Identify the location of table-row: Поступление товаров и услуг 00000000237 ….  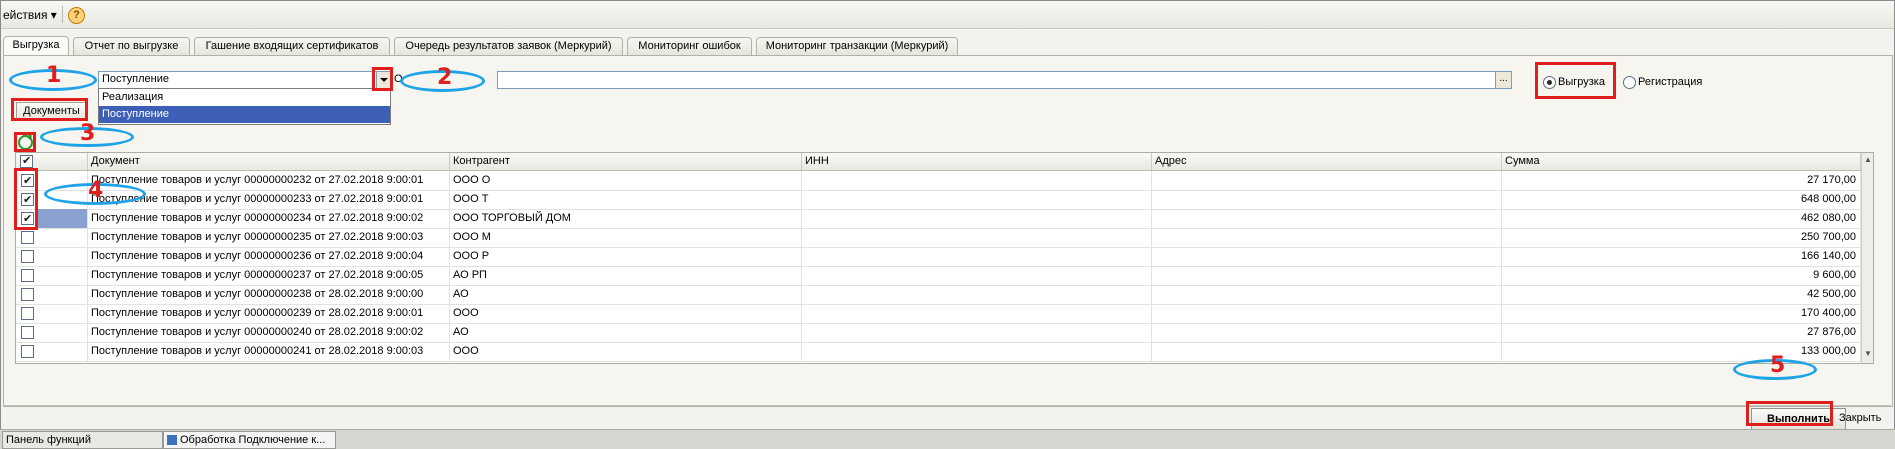
(938, 276).